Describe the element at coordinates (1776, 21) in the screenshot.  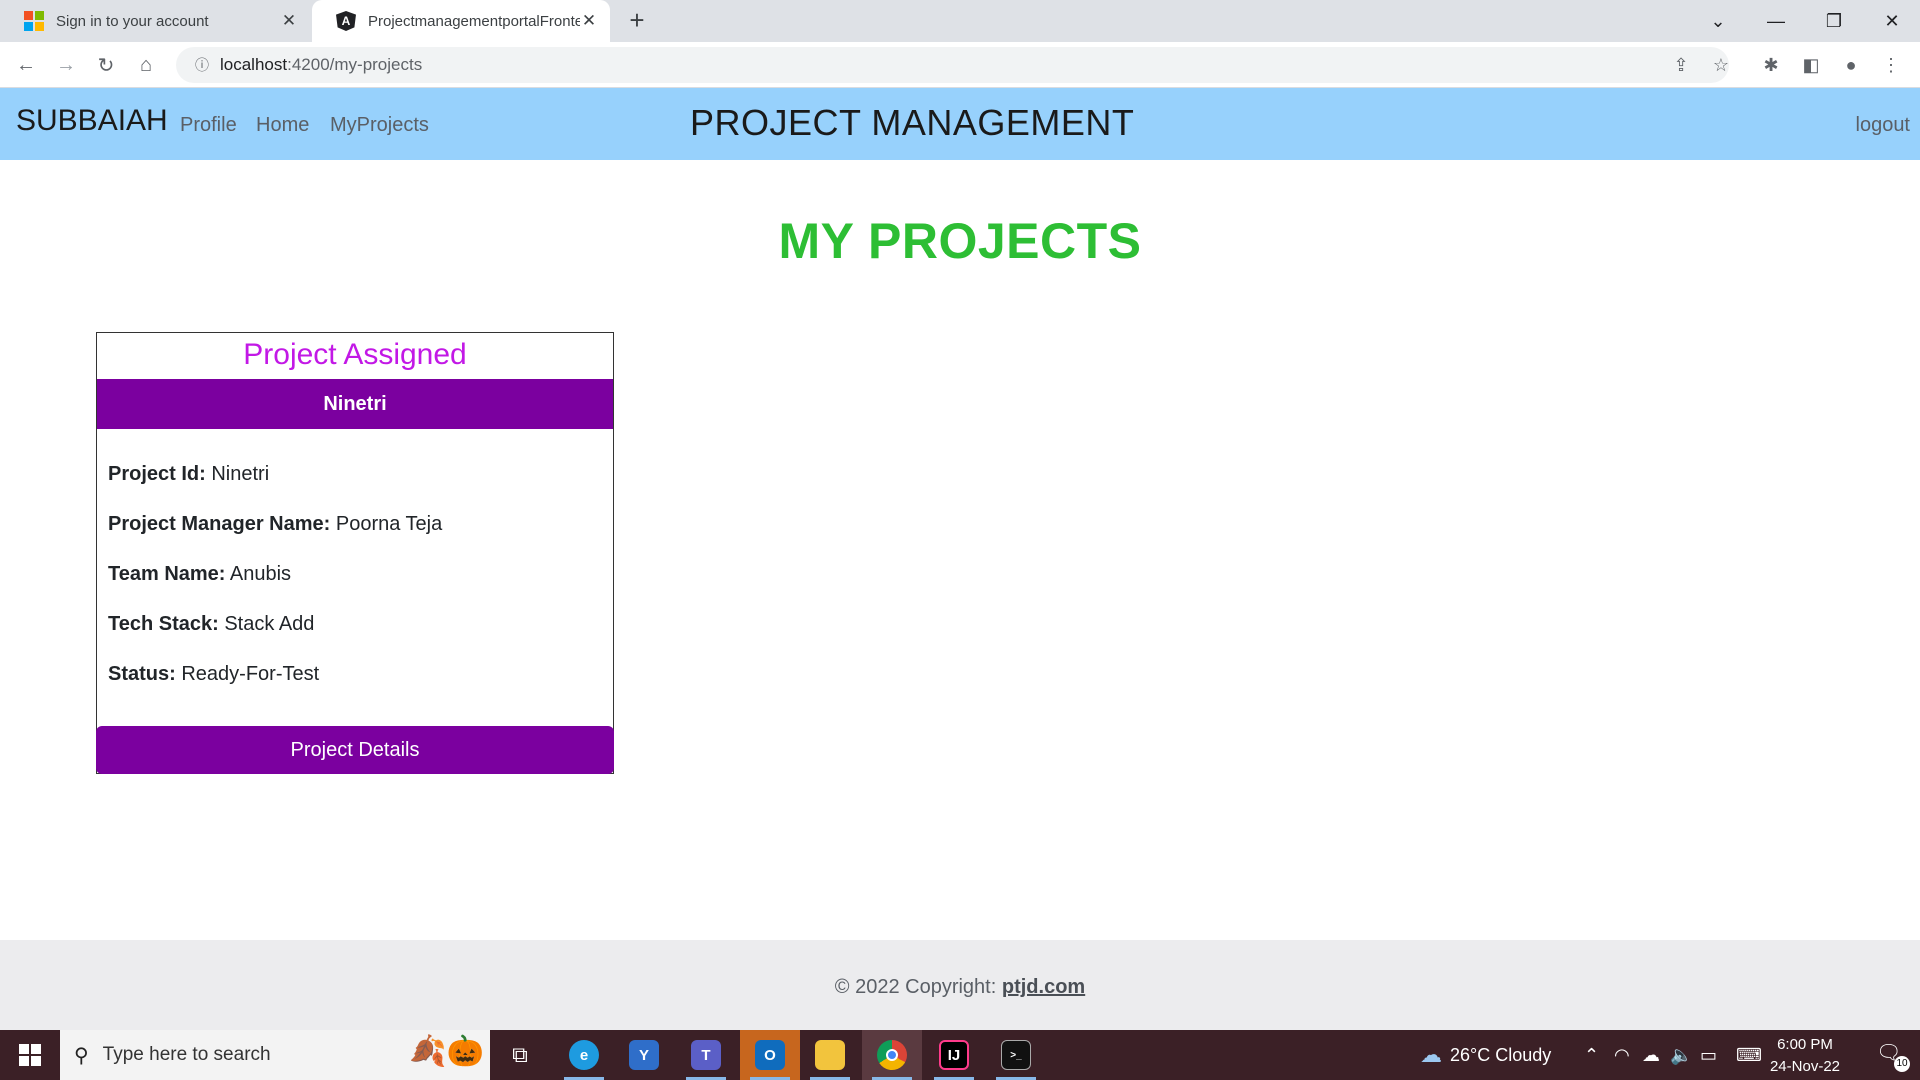
I see `minimize-button: —` at that location.